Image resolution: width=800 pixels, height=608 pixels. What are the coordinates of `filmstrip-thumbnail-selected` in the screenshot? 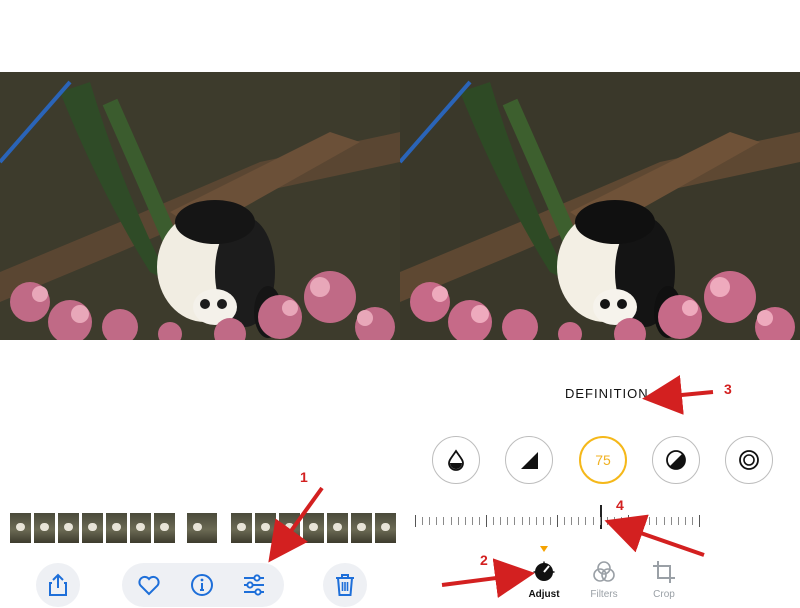 It's located at (202, 528).